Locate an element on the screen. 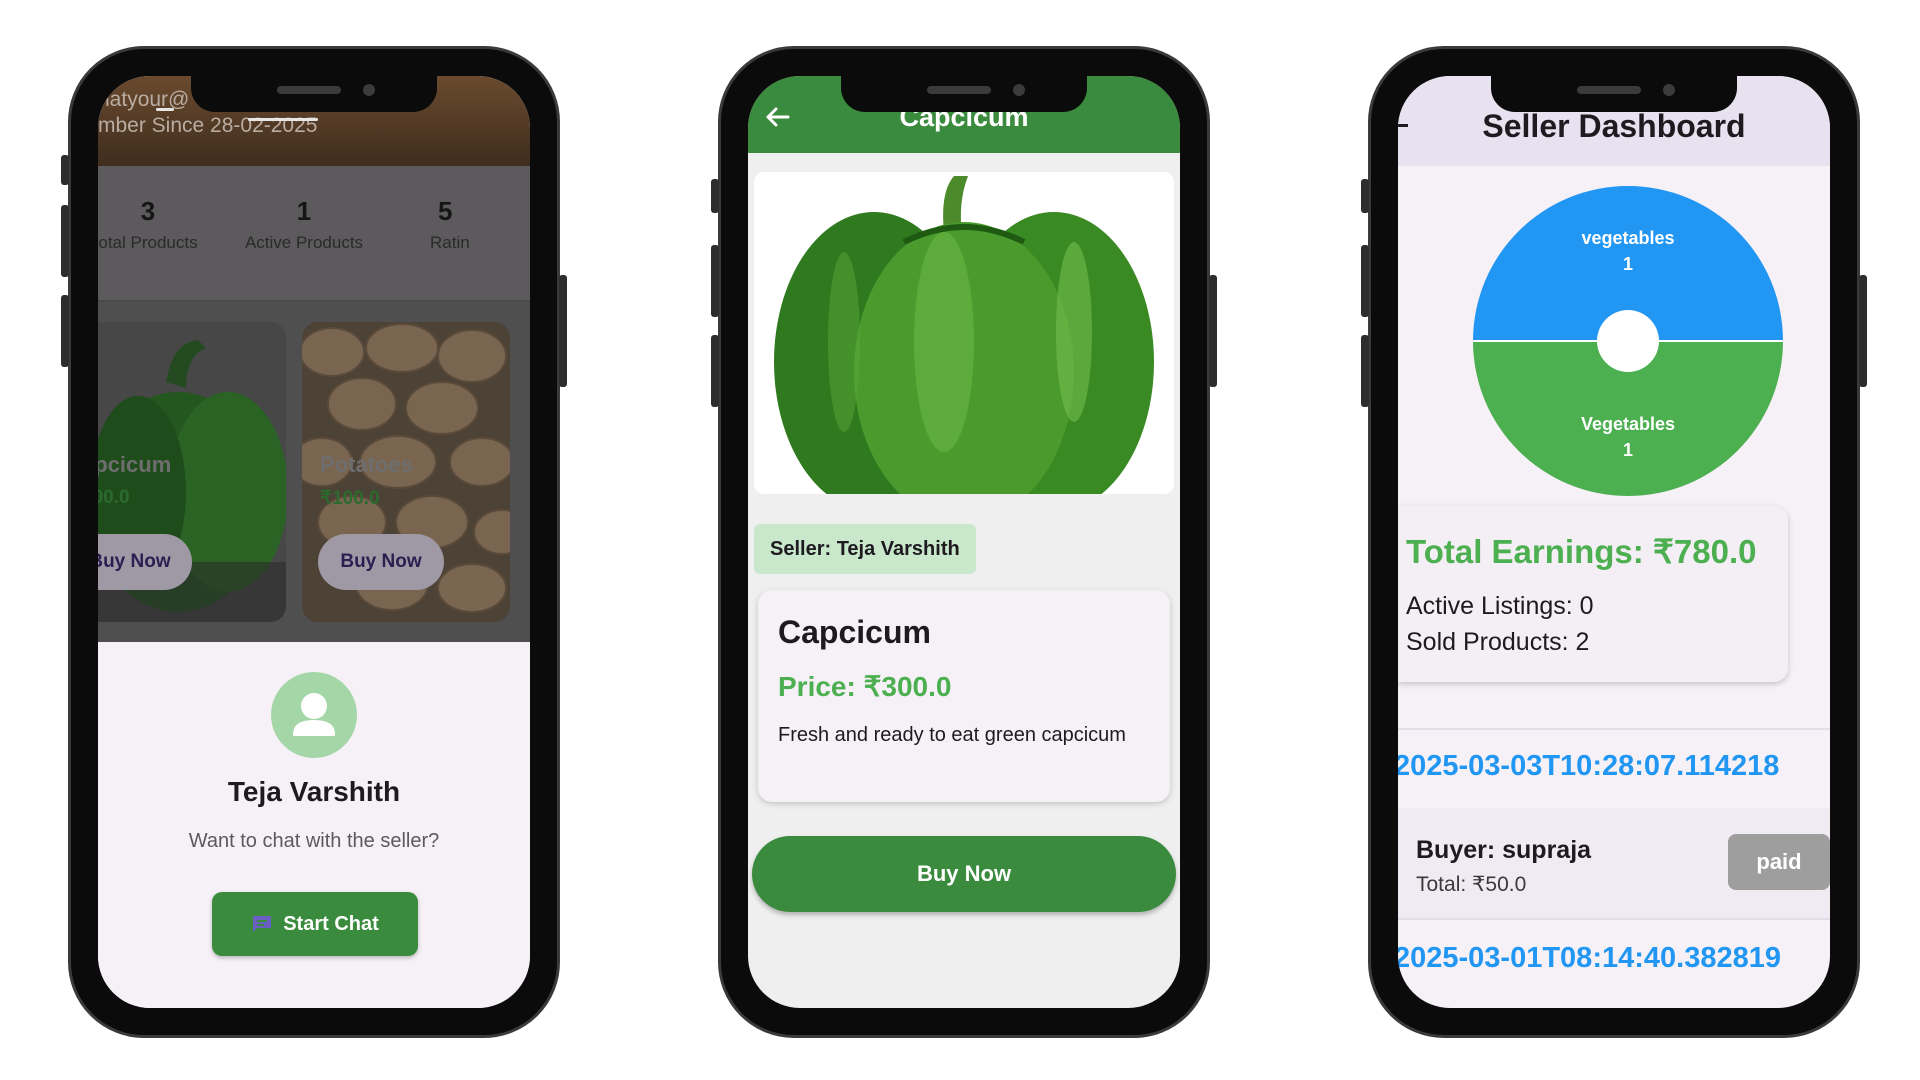 The width and height of the screenshot is (1920, 1080). start-chat-label: Start Chat is located at coordinates (331, 923).